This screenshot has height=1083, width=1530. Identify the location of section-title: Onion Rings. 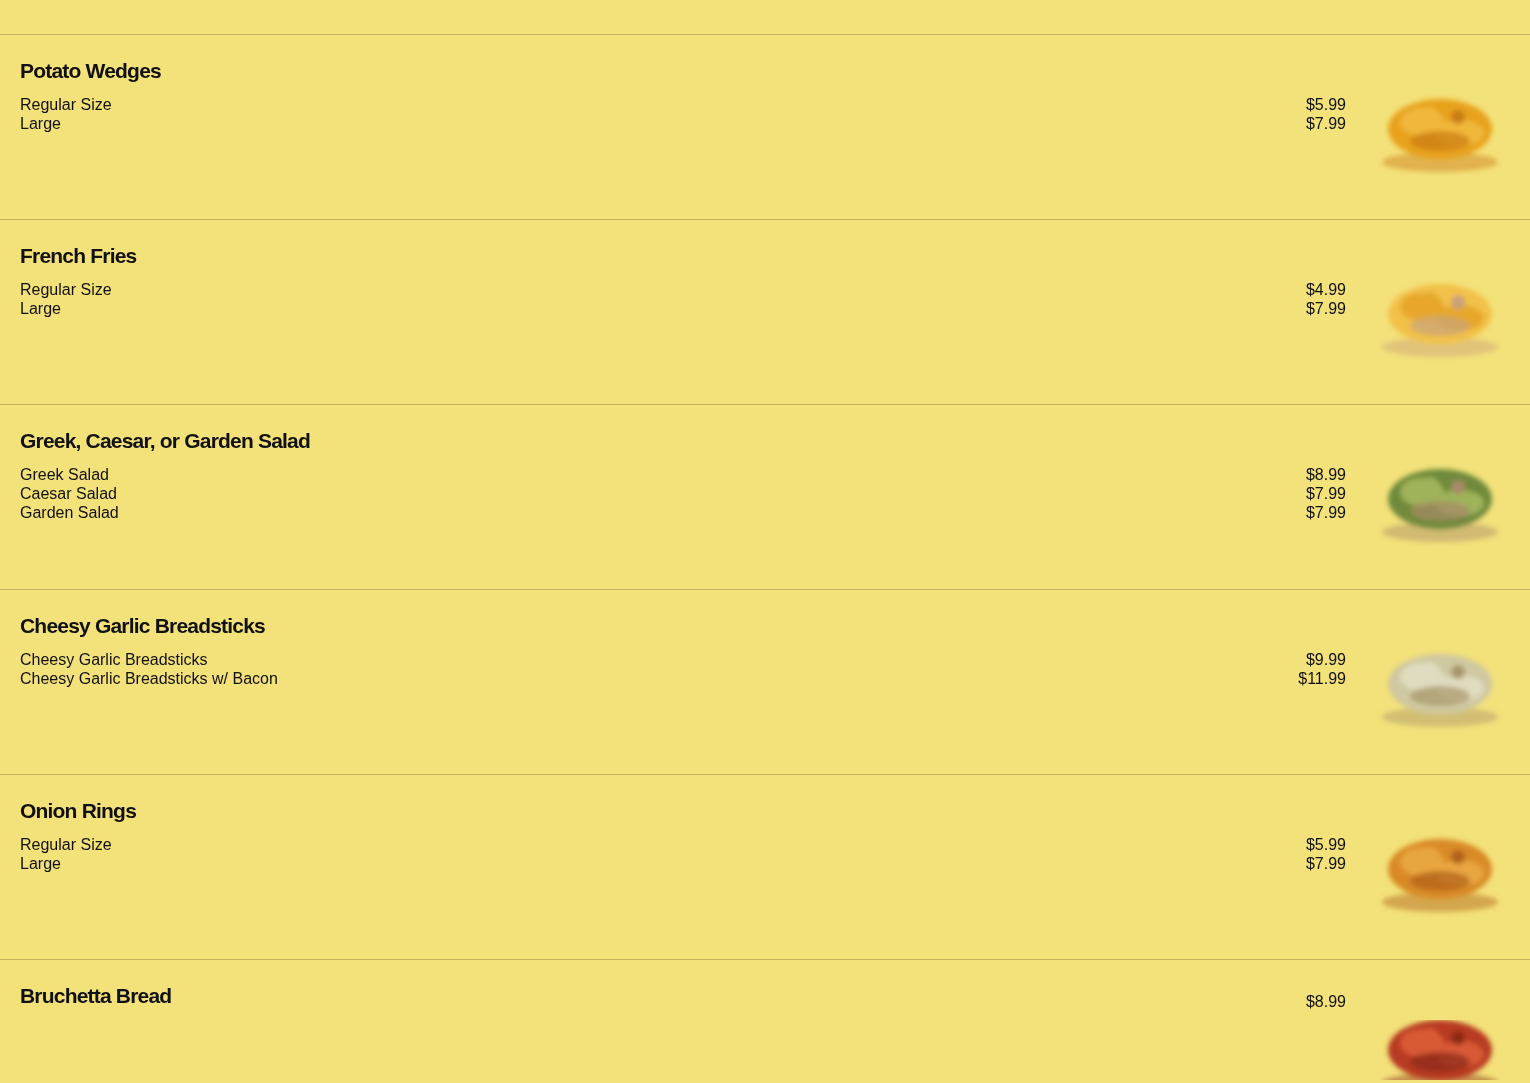
(78, 811).